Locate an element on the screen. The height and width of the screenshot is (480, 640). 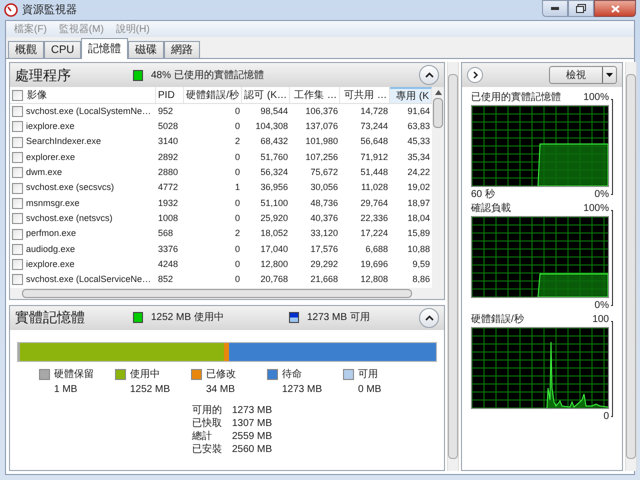
memory-usage-summary: 48% 已使用的實體記憶體 is located at coordinates (207, 75).